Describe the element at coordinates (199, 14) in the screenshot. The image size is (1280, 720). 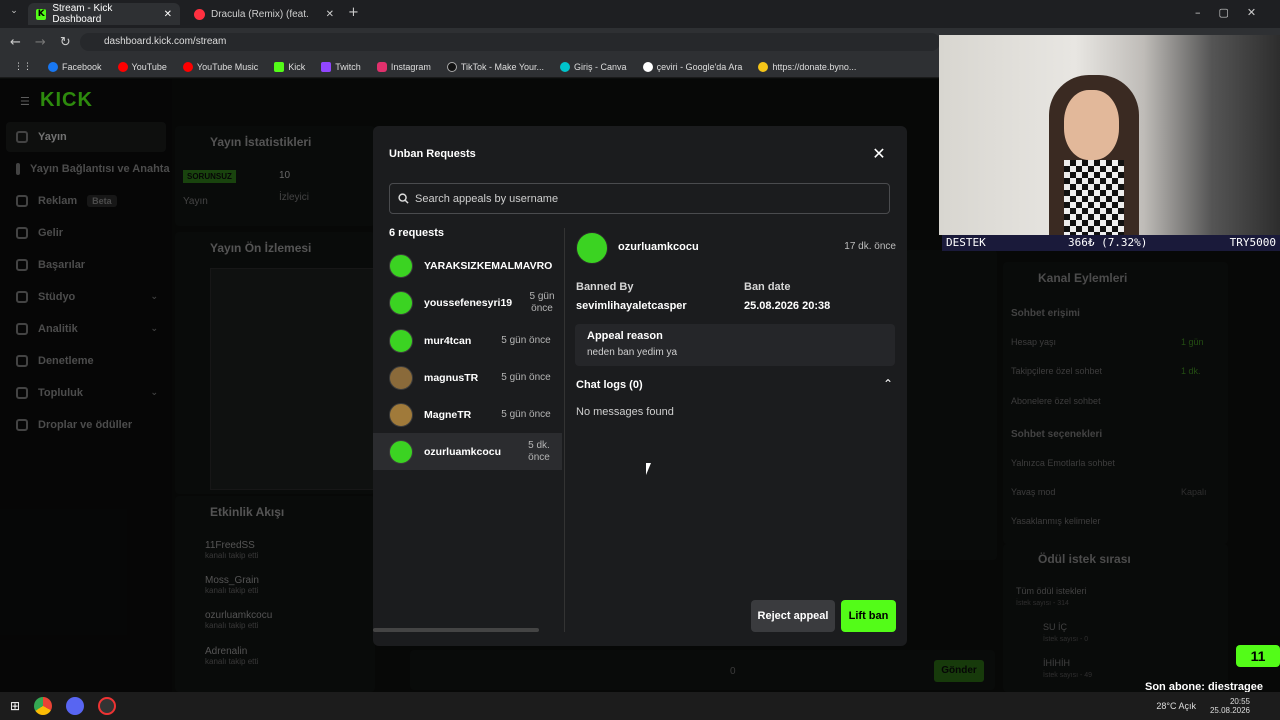
I see `youtube-favicon-icon` at that location.